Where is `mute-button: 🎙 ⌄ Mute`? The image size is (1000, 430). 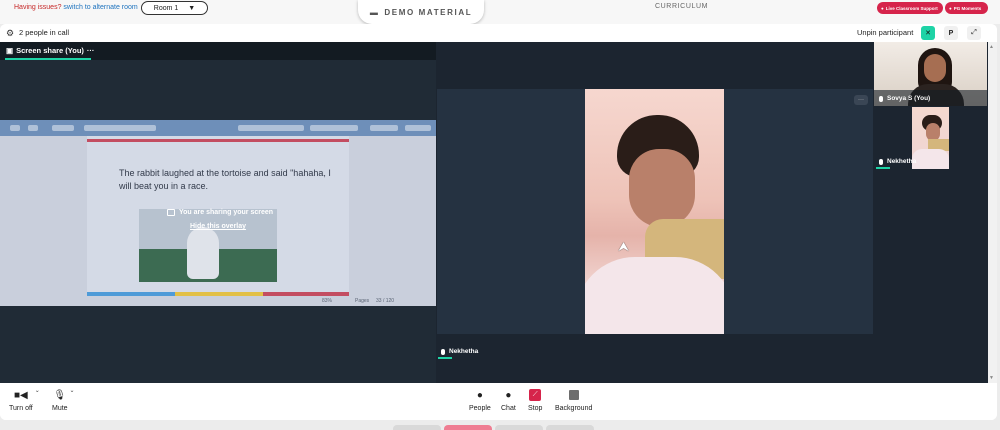 mute-button: 🎙 ⌄ Mute is located at coordinates (63, 400).